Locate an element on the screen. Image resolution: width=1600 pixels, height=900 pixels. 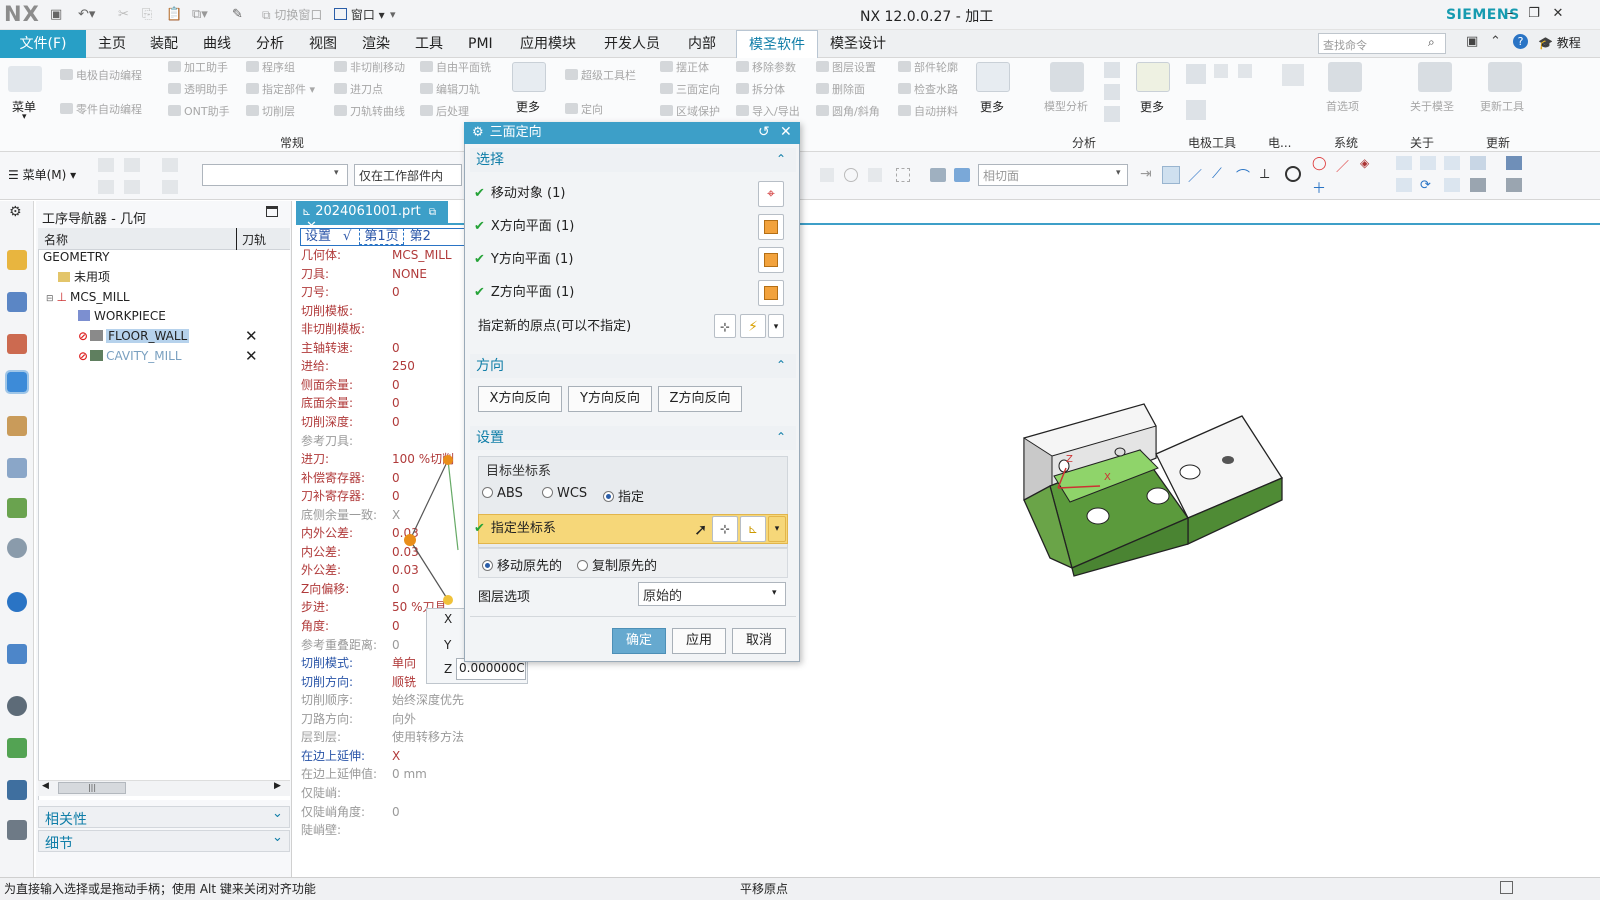
fillet-chamfer-button: 圆角/斜角 is located at coordinates (848, 112).